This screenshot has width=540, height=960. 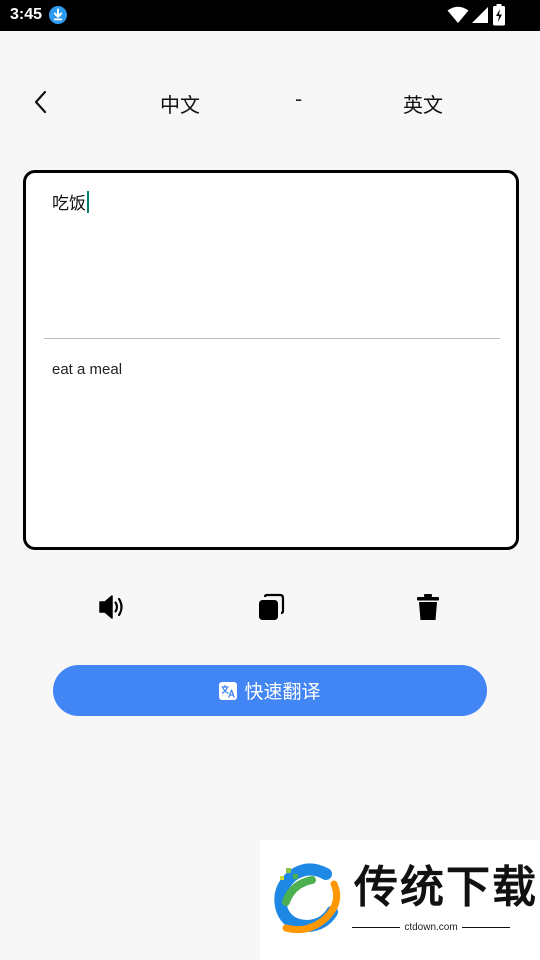 I want to click on source-language-selector: 中文, so click(x=180, y=103).